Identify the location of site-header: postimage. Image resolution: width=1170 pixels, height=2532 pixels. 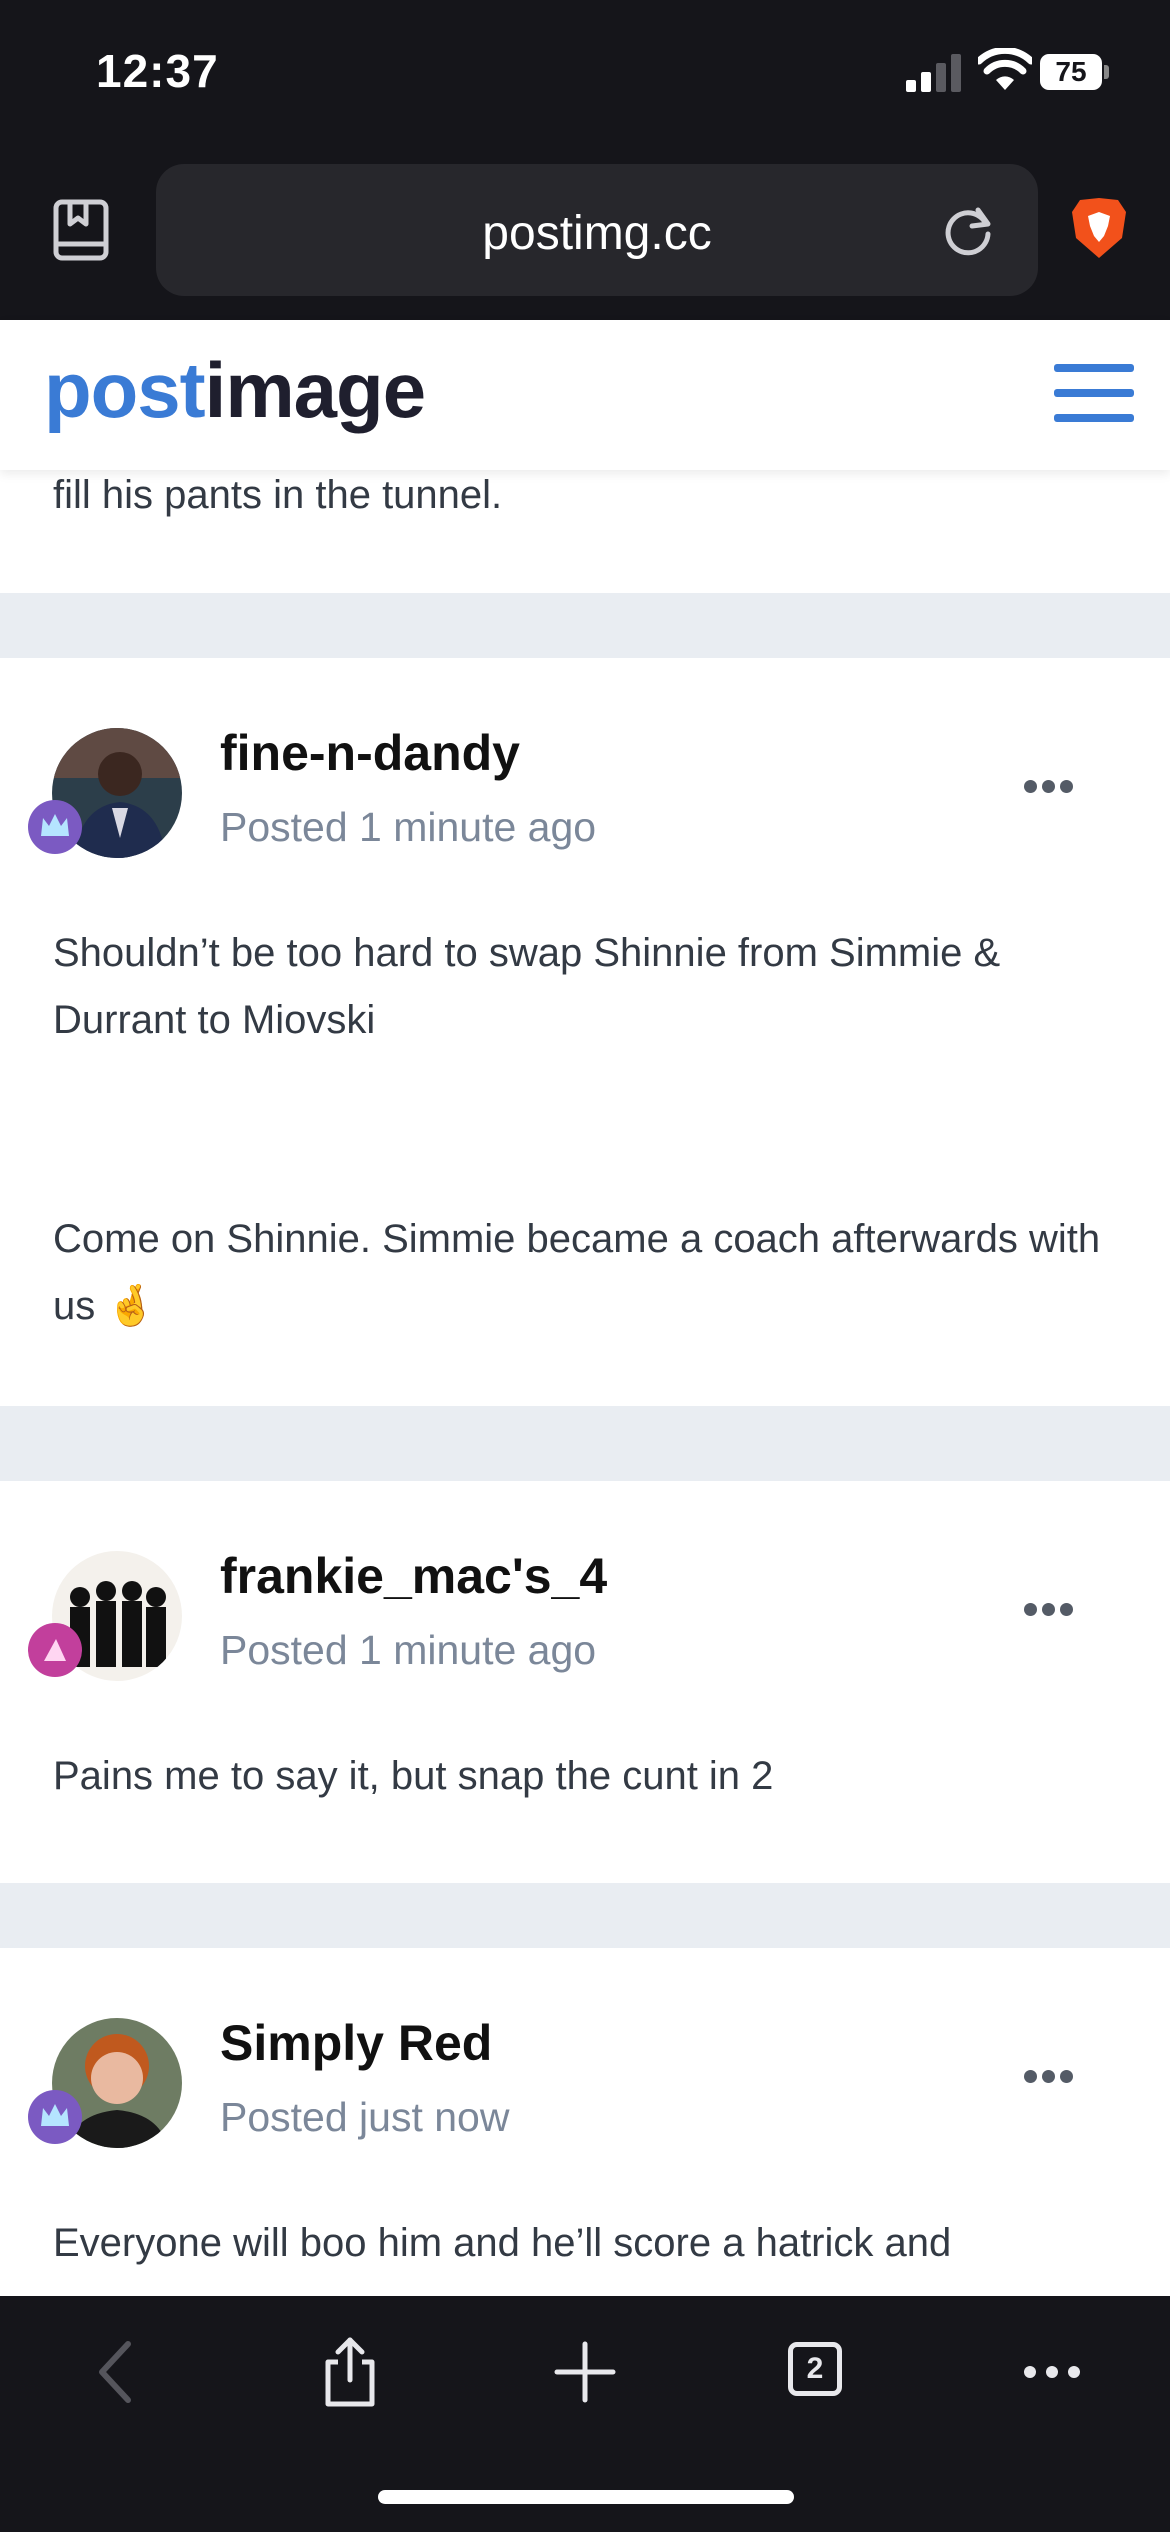
(585, 395).